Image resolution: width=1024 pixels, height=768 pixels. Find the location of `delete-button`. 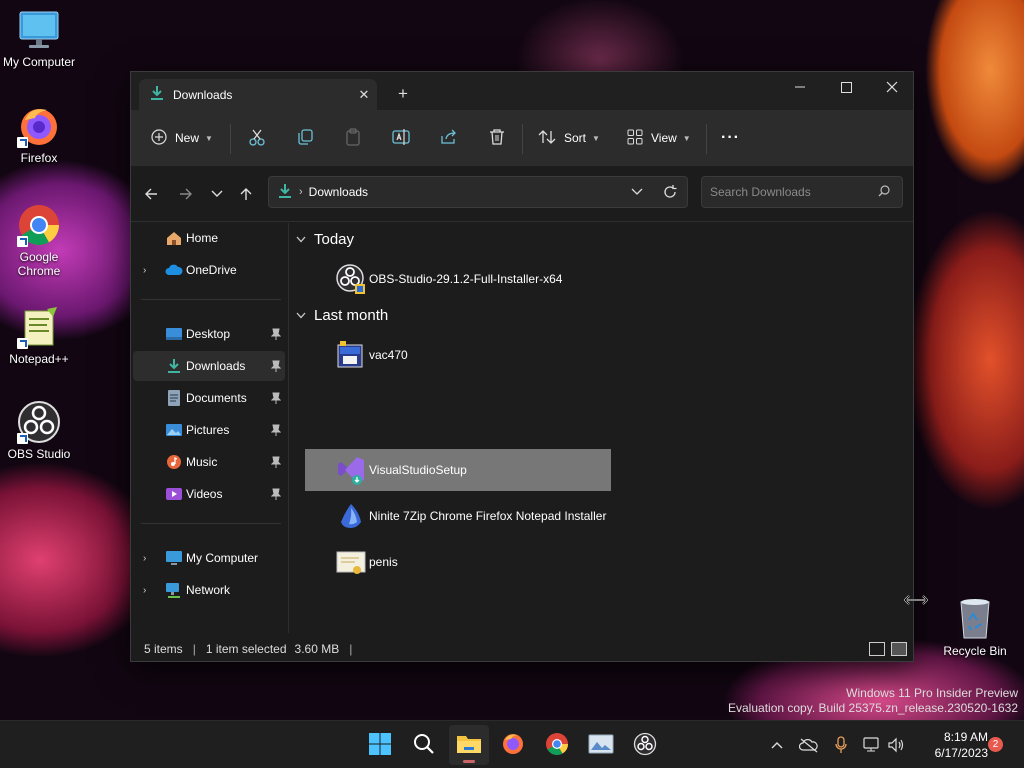

delete-button is located at coordinates (497, 138).